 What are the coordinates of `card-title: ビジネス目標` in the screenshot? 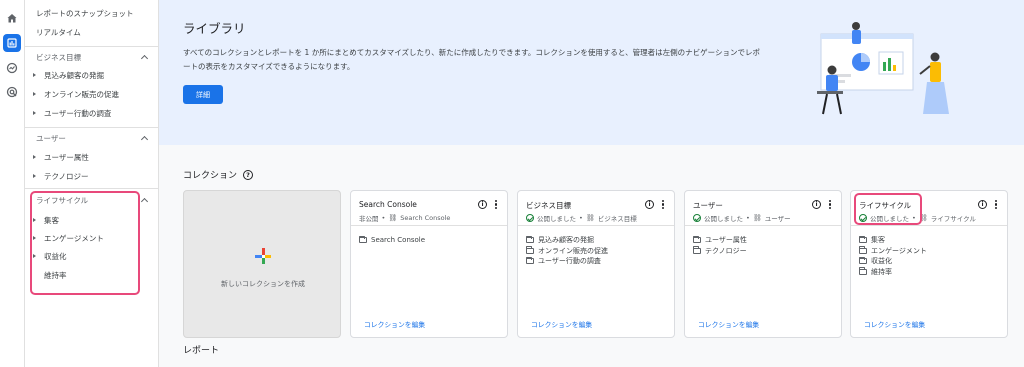 It's located at (548, 205).